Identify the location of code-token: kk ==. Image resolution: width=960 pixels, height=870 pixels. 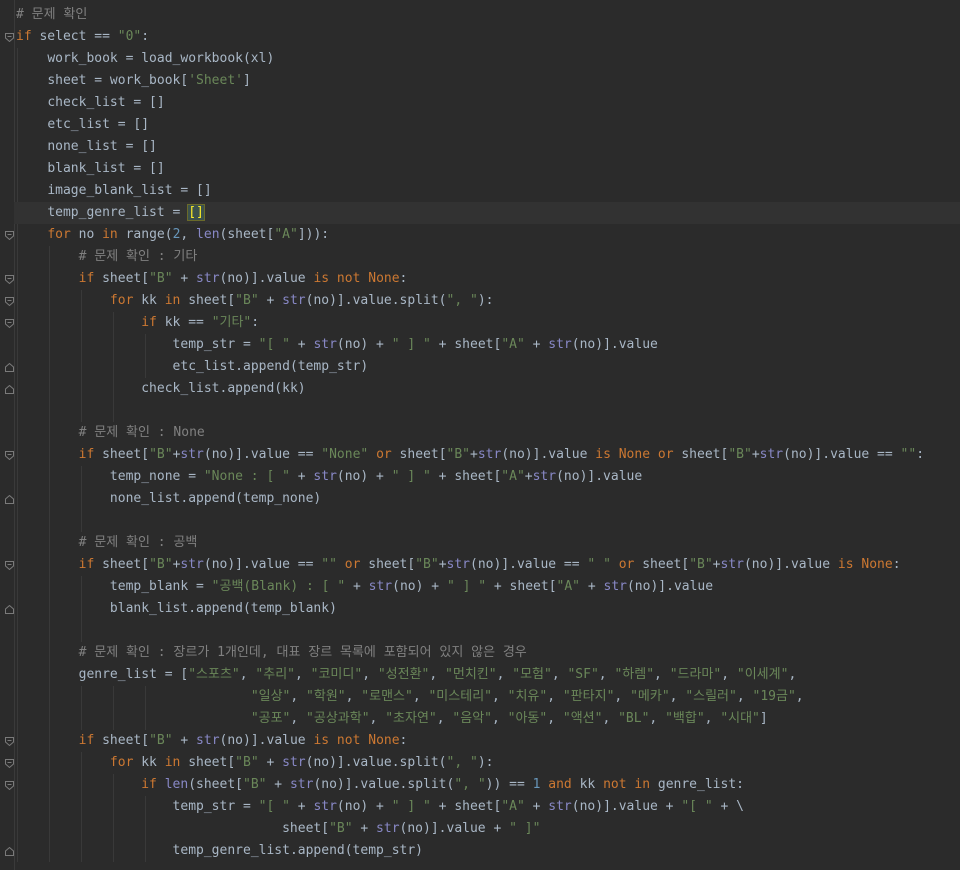
(184, 322).